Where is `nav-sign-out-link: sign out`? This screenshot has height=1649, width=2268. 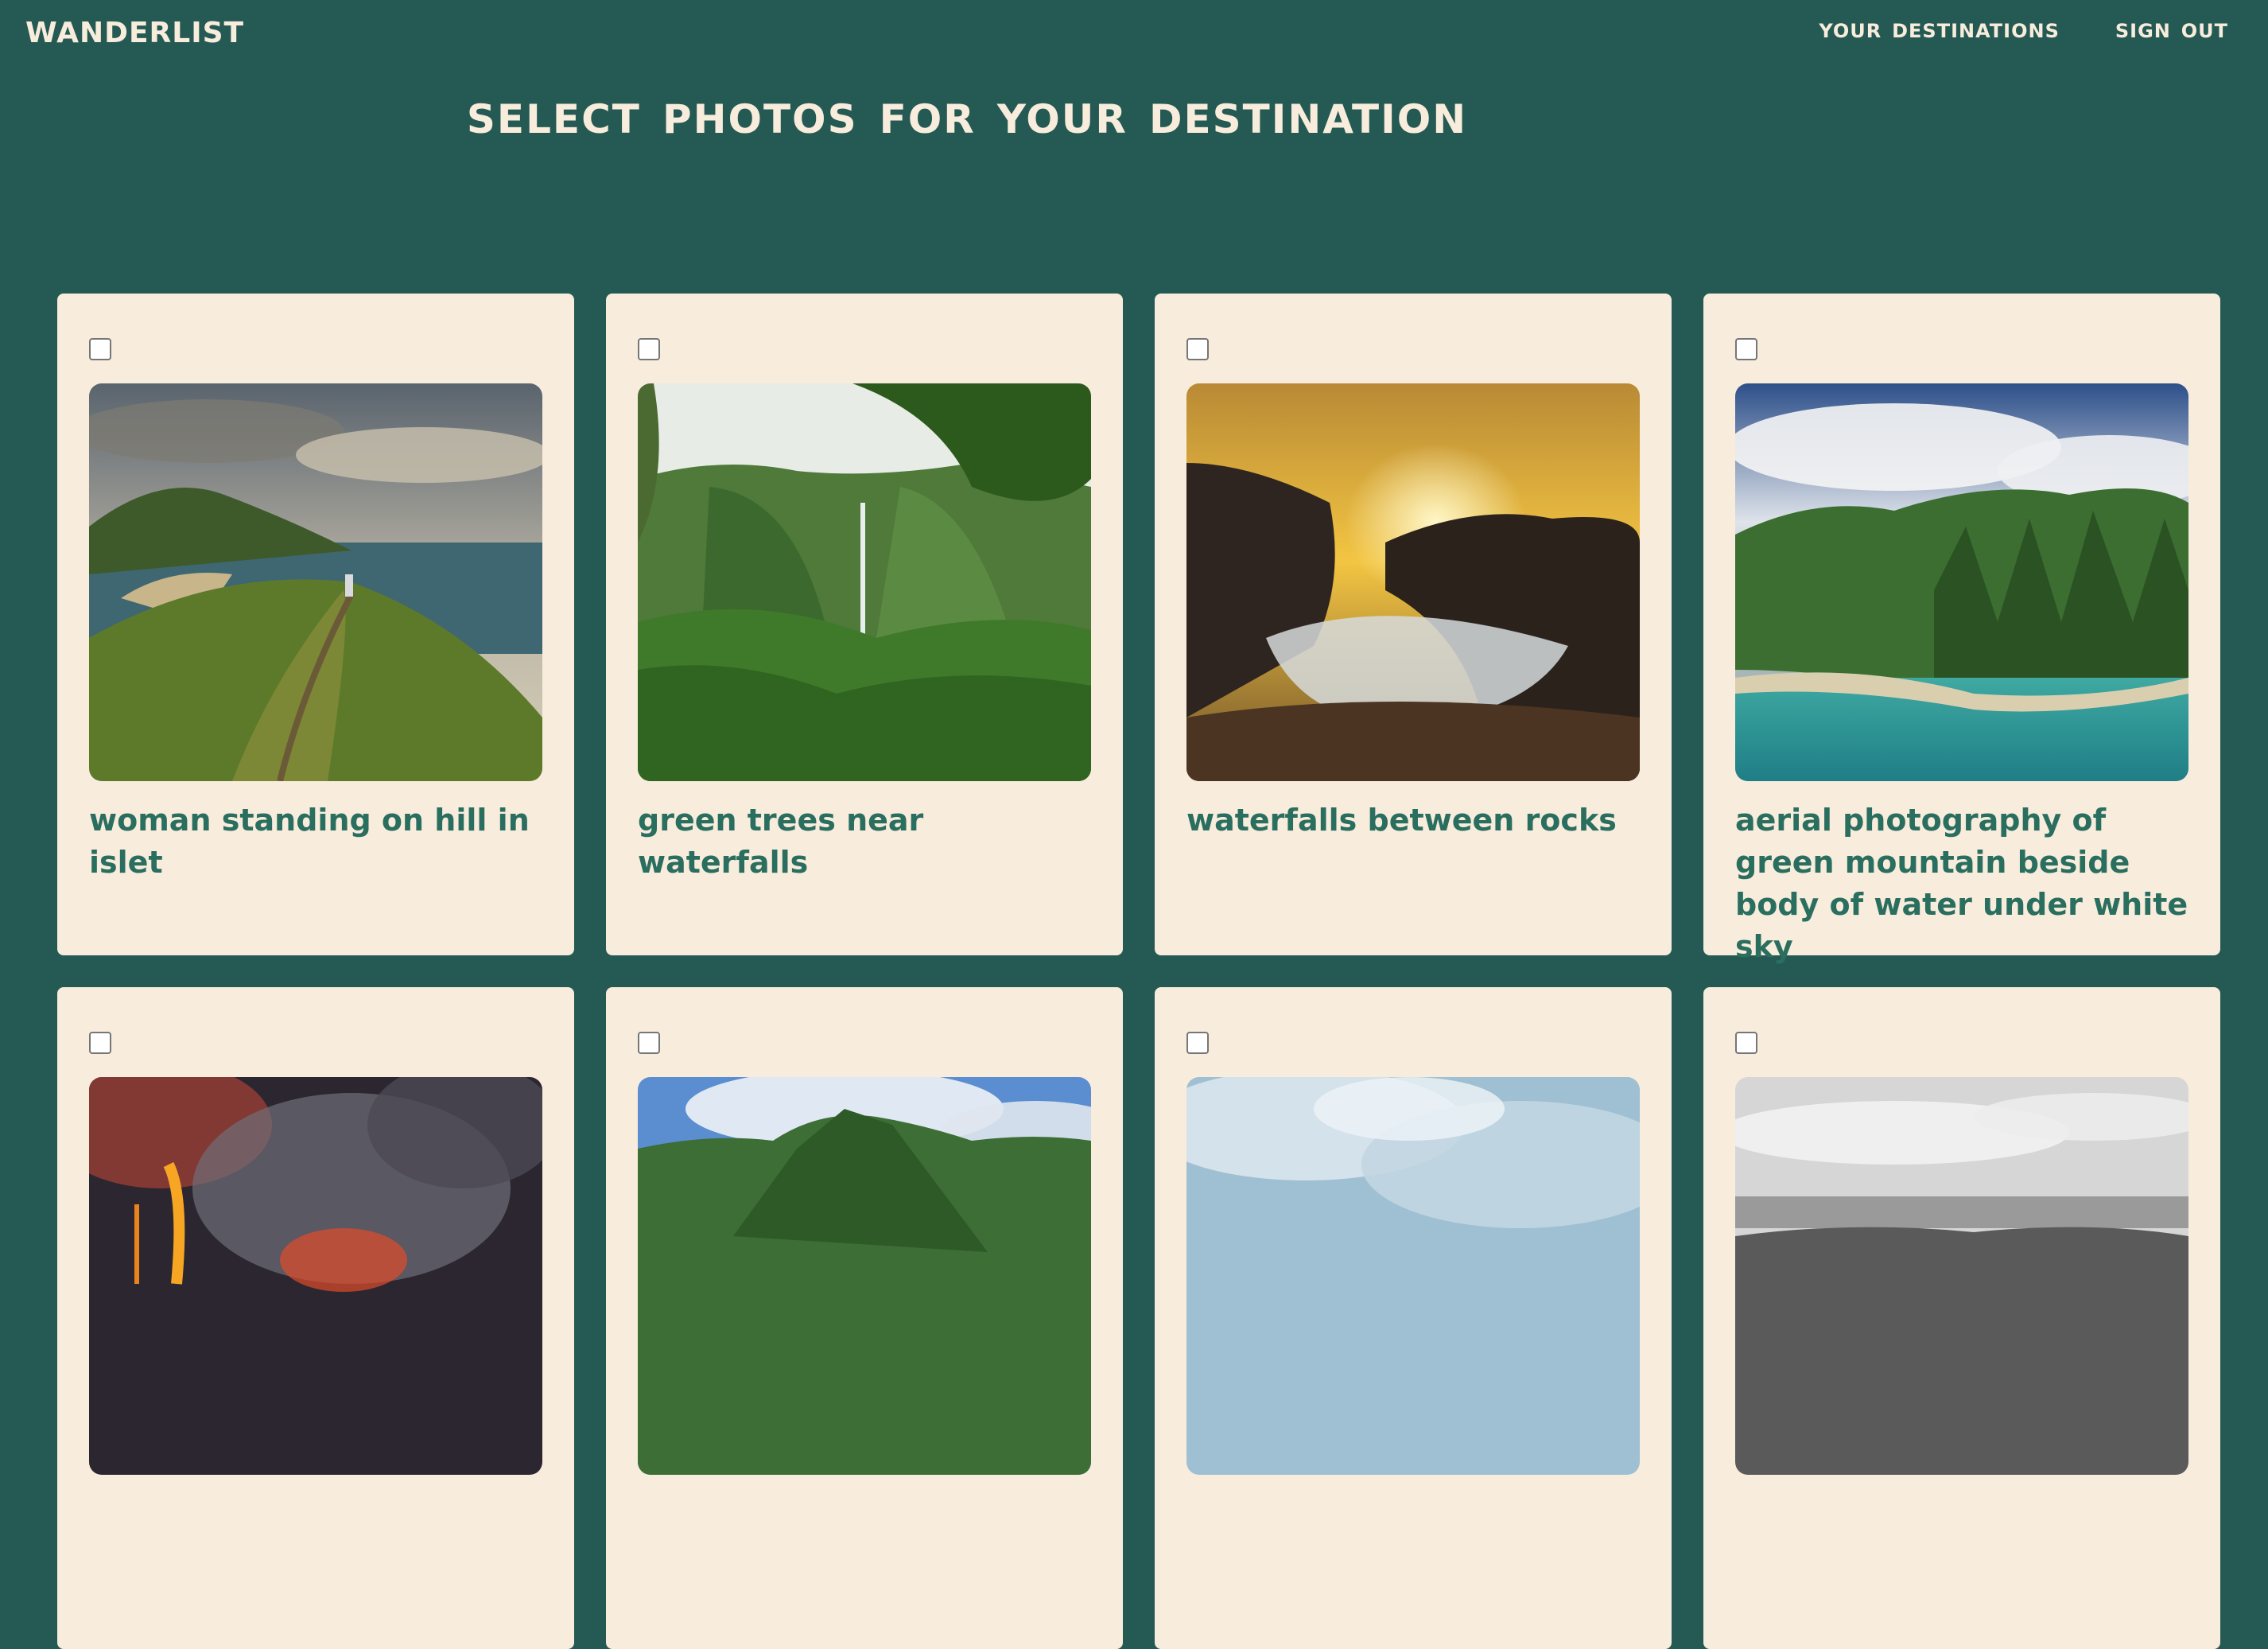 nav-sign-out-link: sign out is located at coordinates (2171, 29).